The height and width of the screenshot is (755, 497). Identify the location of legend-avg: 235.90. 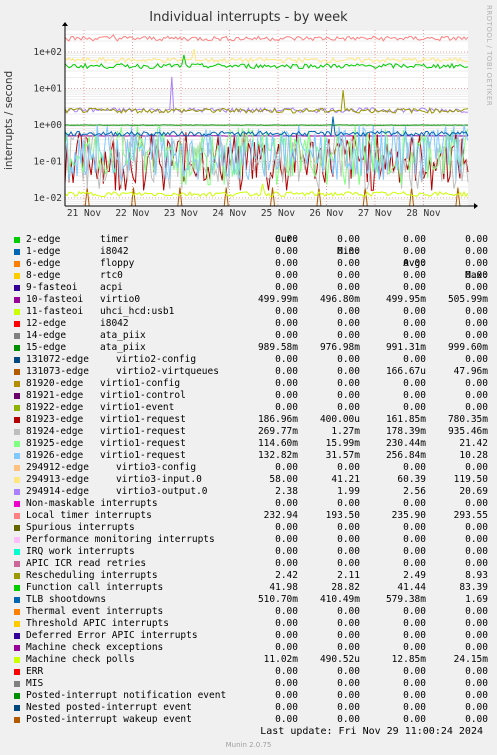
(408, 515).